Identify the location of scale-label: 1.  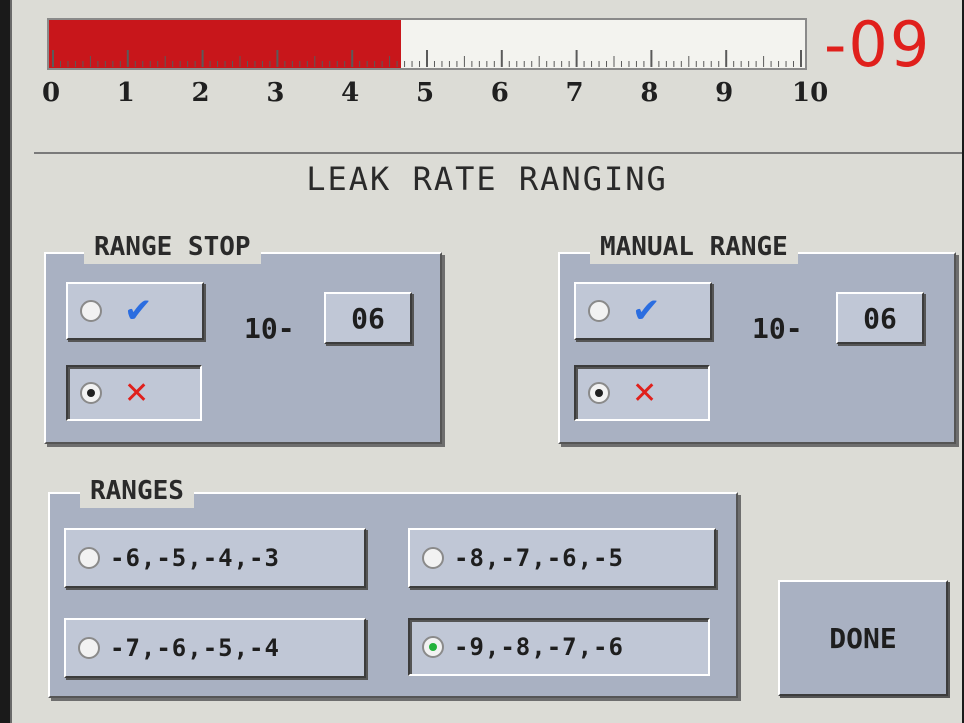
(125, 93).